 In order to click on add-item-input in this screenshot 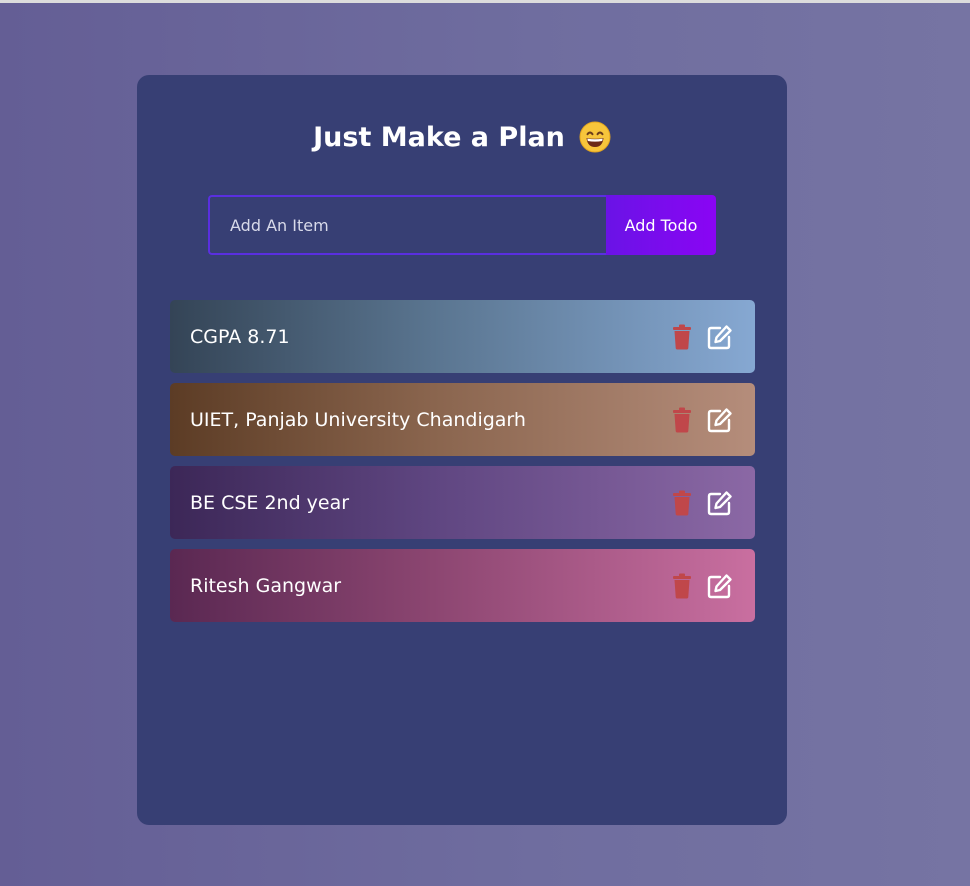, I will do `click(407, 225)`.